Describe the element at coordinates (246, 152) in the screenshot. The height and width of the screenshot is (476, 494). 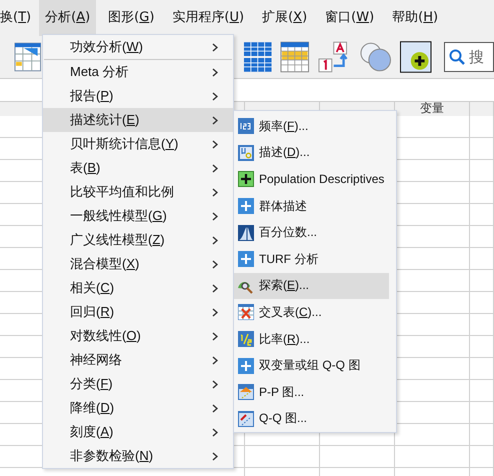
I see `statistics-icon` at that location.